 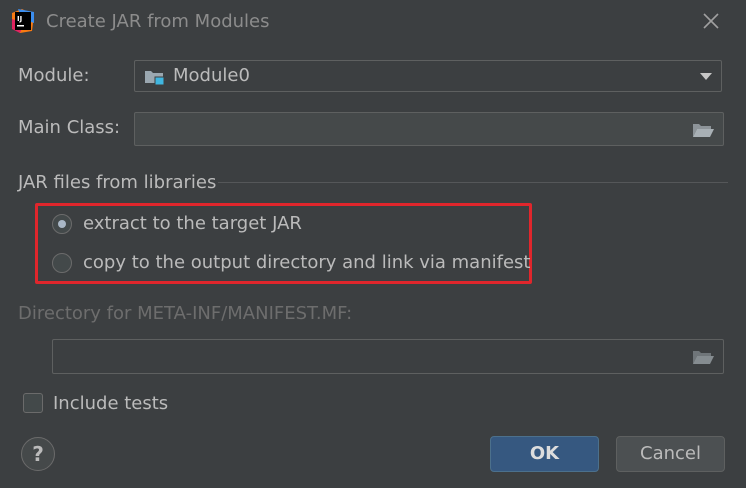 What do you see at coordinates (155, 79) in the screenshot?
I see `module-folder-icon` at bounding box center [155, 79].